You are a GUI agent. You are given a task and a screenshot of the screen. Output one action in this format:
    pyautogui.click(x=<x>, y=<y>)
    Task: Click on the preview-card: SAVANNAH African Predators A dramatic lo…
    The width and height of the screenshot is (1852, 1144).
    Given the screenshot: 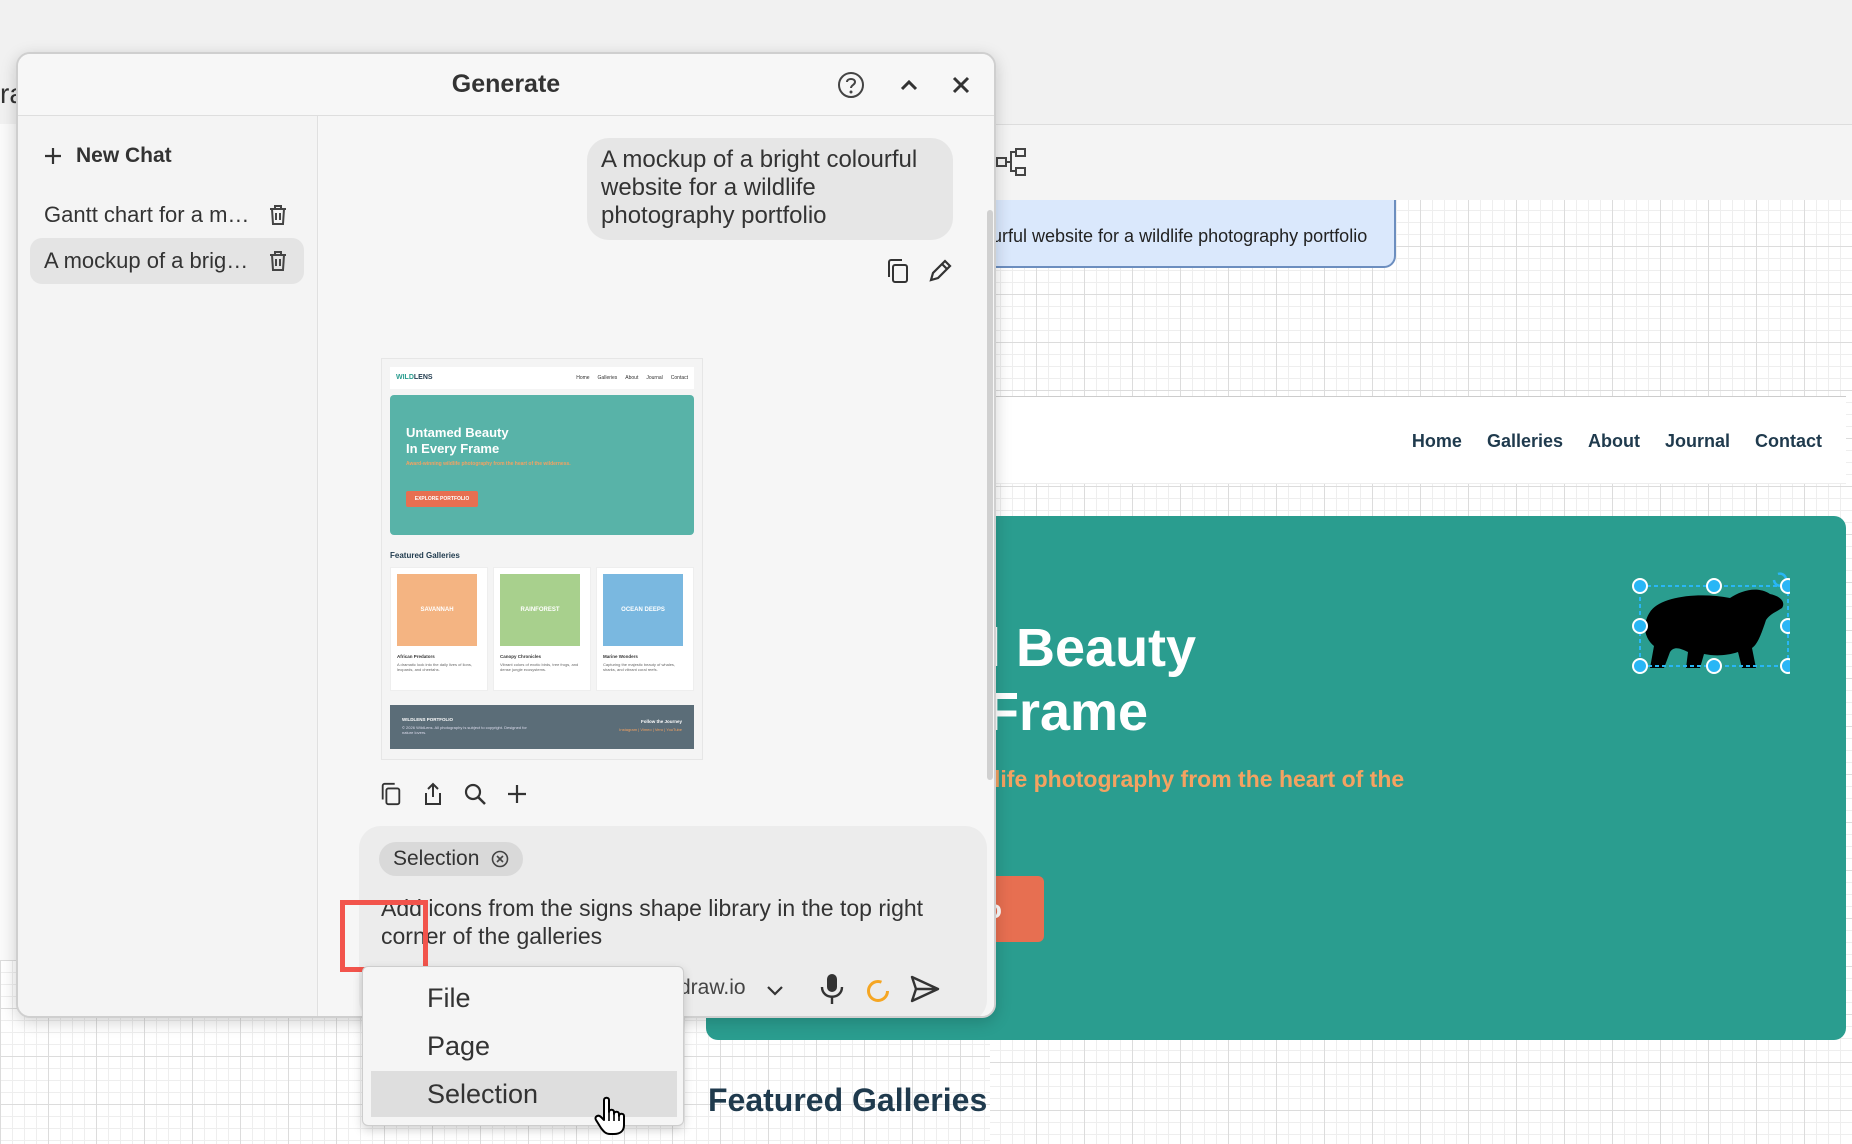 What is the action you would take?
    pyautogui.click(x=439, y=629)
    